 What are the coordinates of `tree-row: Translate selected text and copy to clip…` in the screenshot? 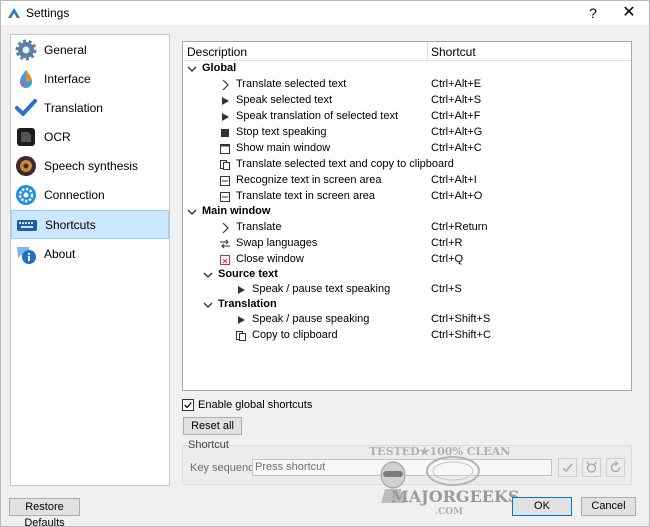 It's located at (407, 165).